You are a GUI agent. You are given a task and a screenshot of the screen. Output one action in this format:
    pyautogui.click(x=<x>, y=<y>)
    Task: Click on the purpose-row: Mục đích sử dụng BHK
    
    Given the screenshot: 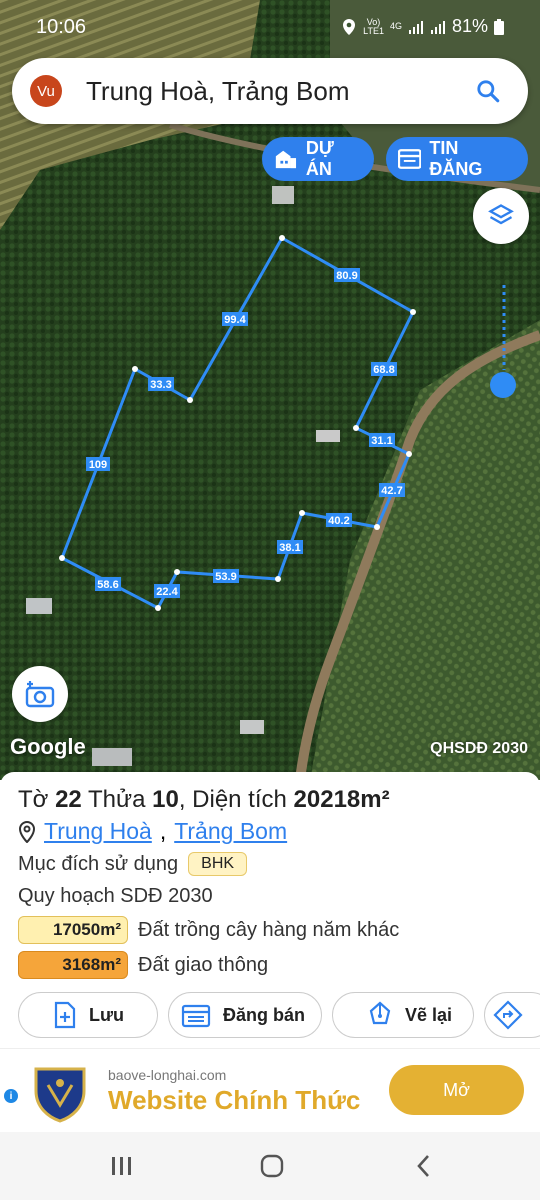 What is the action you would take?
    pyautogui.click(x=133, y=864)
    